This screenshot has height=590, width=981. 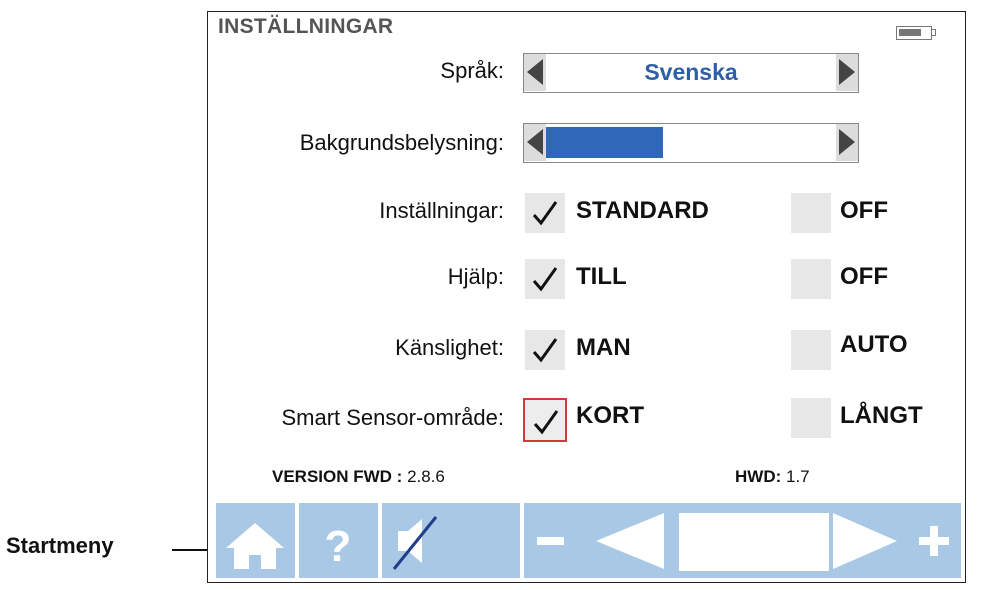 I want to click on bottom-toolbar: ?, so click(x=588, y=542).